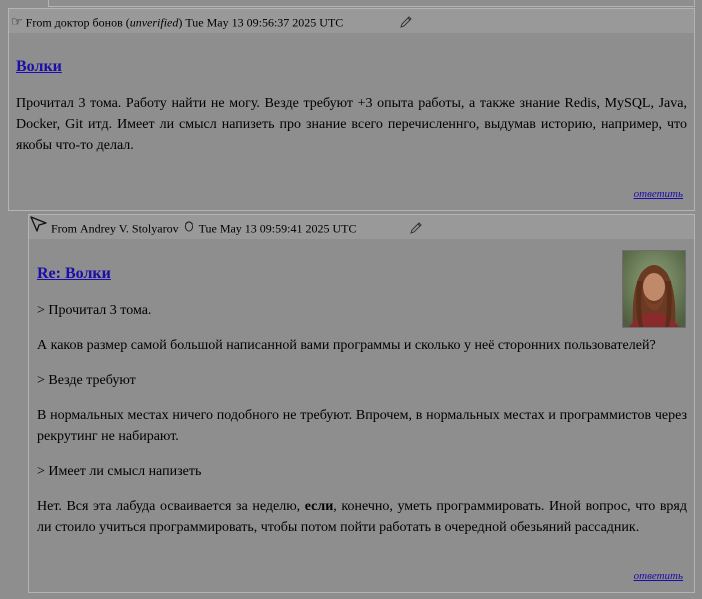 The width and height of the screenshot is (702, 599). I want to click on author-name: доктор бонов, so click(88, 22).